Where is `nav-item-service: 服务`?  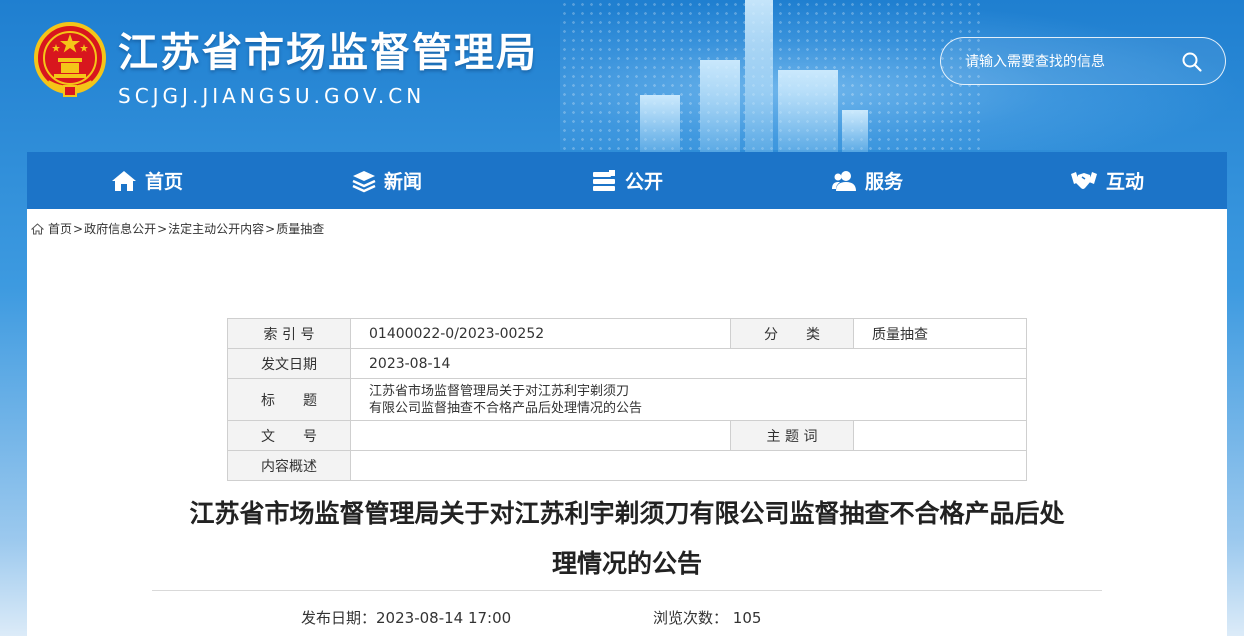
nav-item-service: 服务 is located at coordinates (867, 180).